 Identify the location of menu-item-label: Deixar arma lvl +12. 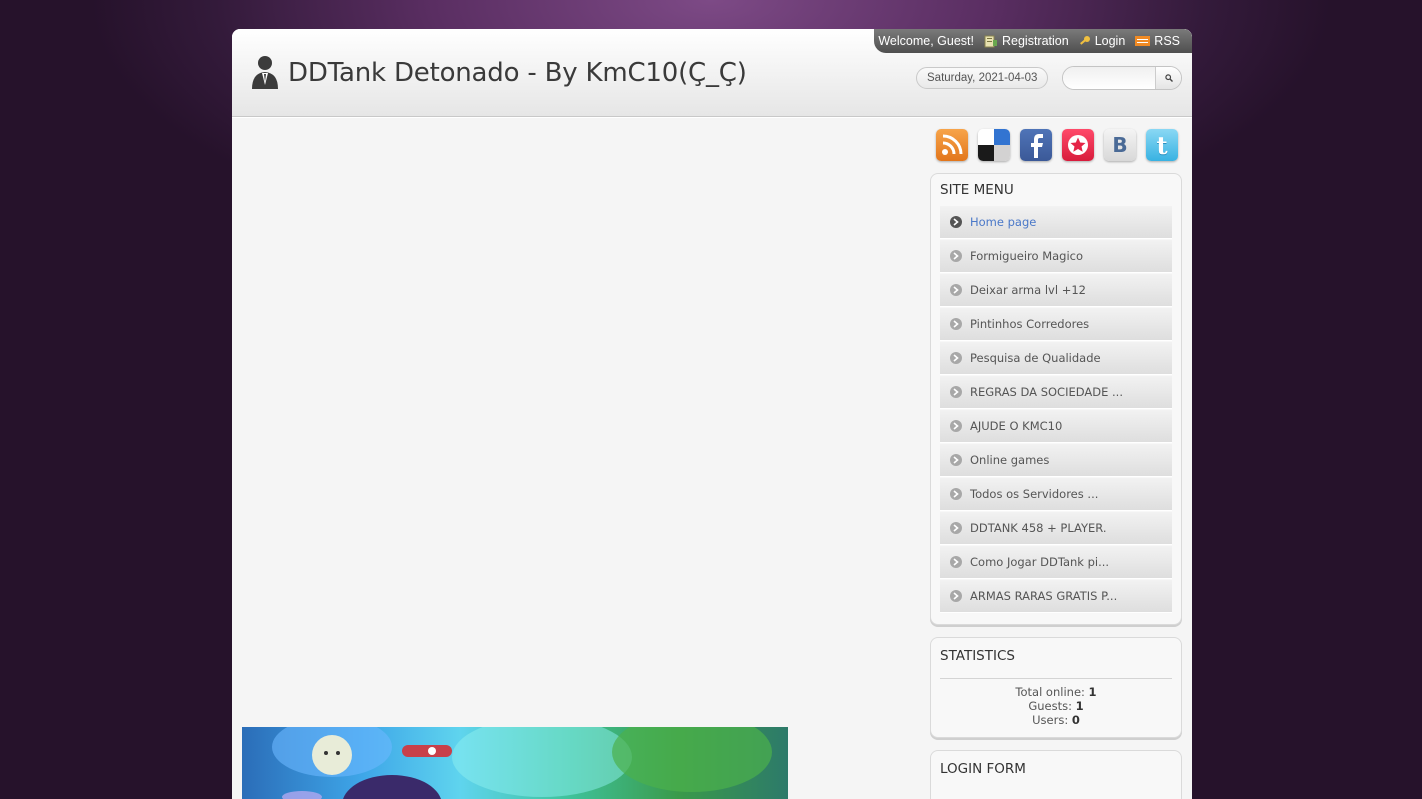
(1028, 290).